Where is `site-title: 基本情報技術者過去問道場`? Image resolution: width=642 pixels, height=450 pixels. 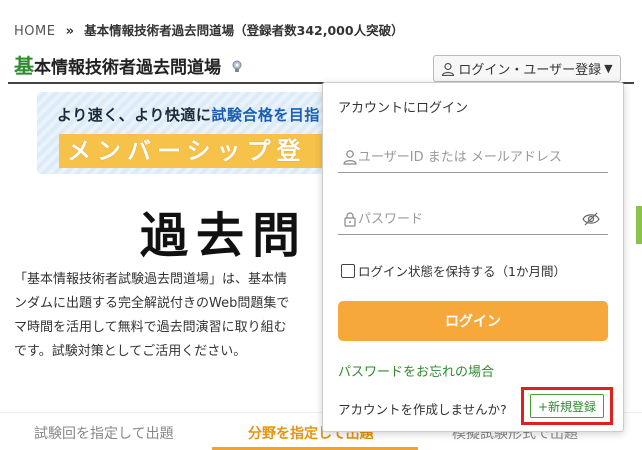 site-title: 基本情報技術者過去問道場 is located at coordinates (129, 64).